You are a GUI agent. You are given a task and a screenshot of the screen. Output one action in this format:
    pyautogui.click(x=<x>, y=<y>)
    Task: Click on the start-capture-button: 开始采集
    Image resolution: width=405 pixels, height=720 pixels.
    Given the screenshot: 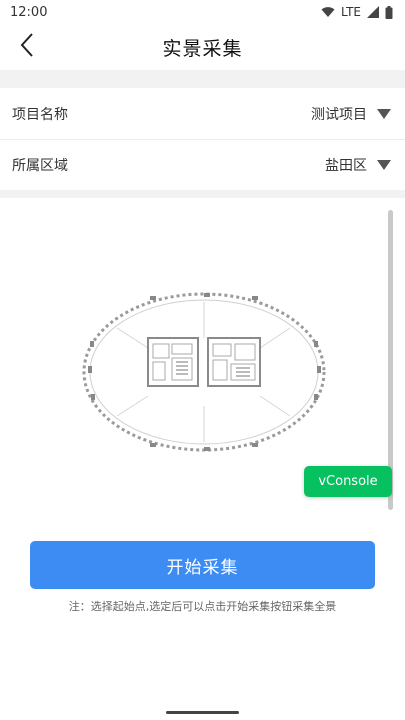 What is the action you would take?
    pyautogui.click(x=202, y=565)
    